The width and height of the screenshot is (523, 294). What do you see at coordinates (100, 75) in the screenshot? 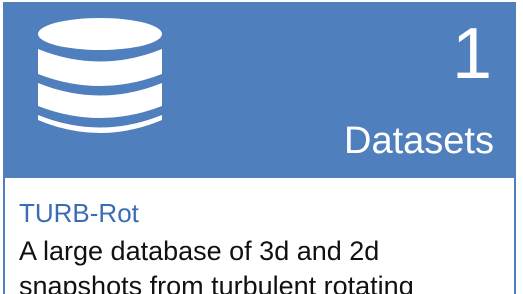
I see `database-icon` at bounding box center [100, 75].